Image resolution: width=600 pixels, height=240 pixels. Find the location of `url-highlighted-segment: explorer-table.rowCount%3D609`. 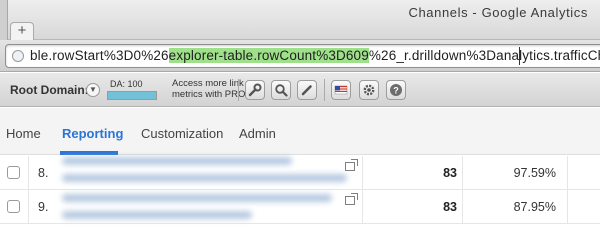

url-highlighted-segment: explorer-table.rowCount%3D609 is located at coordinates (268, 55).